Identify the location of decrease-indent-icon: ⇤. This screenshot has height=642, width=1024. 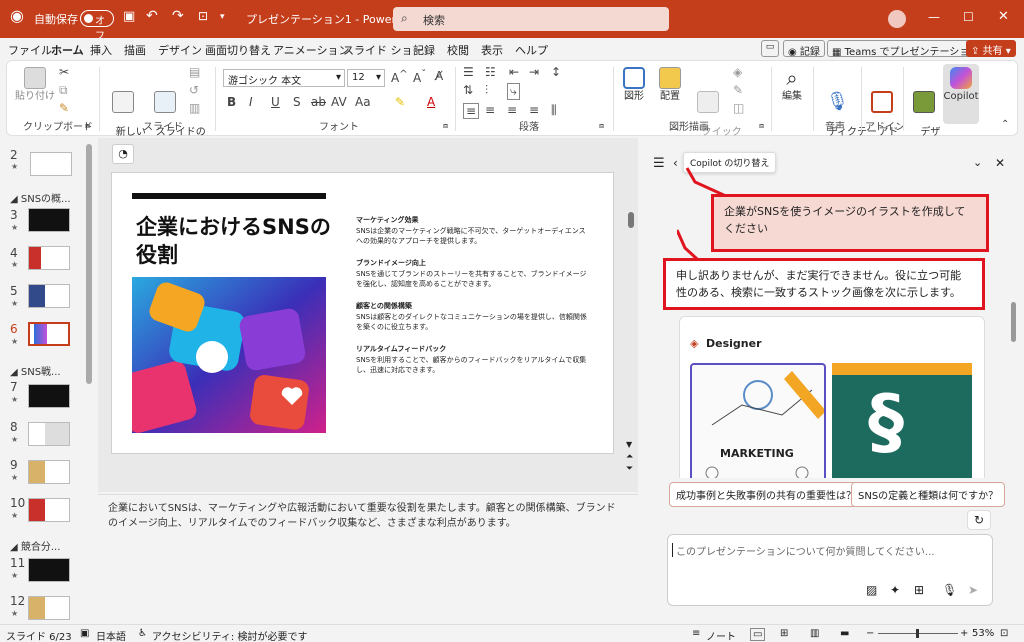
(514, 72).